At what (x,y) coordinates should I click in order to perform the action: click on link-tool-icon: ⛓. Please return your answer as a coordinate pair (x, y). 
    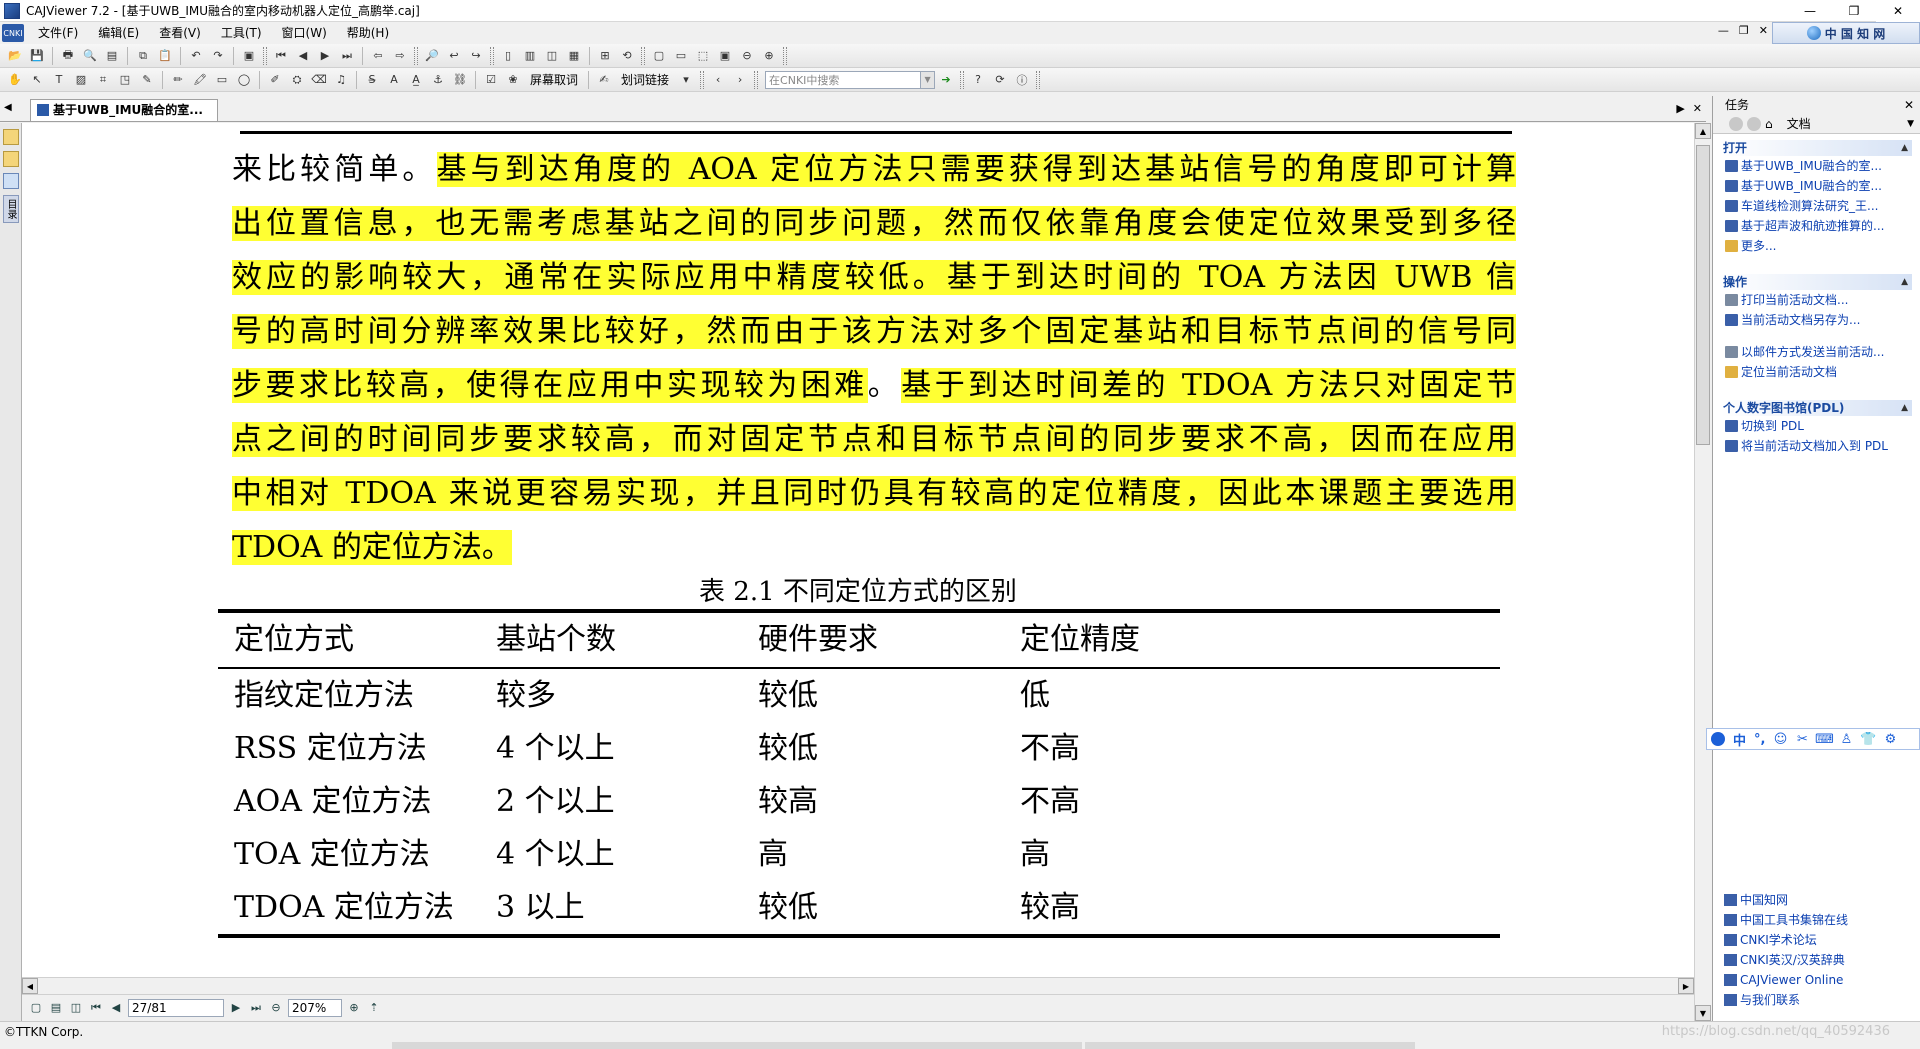
    Looking at the image, I should click on (460, 80).